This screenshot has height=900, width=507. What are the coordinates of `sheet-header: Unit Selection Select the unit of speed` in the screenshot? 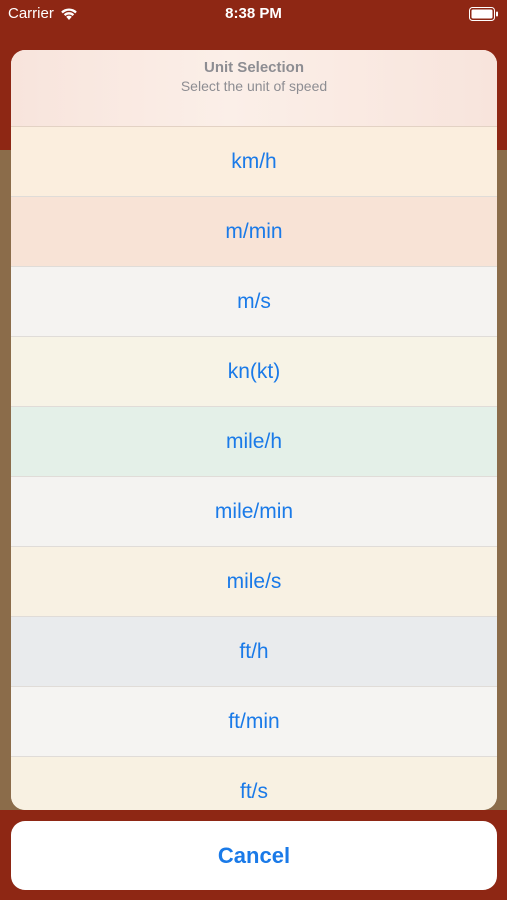 It's located at (254, 88).